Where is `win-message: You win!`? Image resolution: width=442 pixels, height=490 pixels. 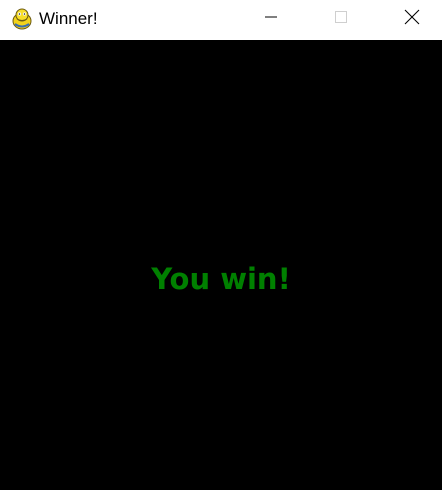
win-message: You win! is located at coordinates (221, 279).